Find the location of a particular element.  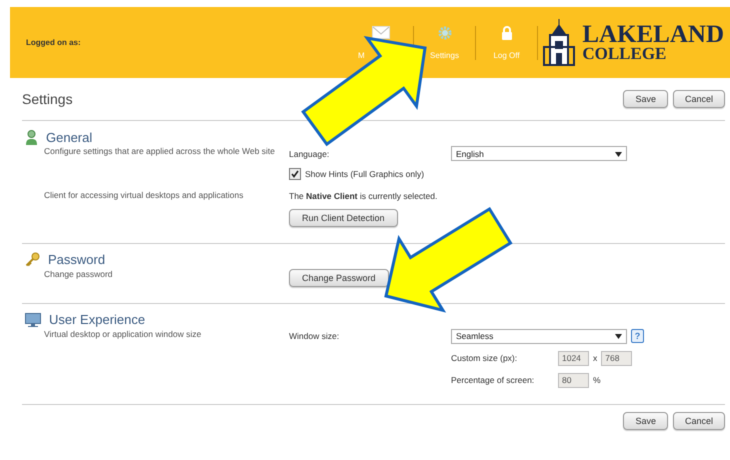

page-title: Settings is located at coordinates (48, 99).